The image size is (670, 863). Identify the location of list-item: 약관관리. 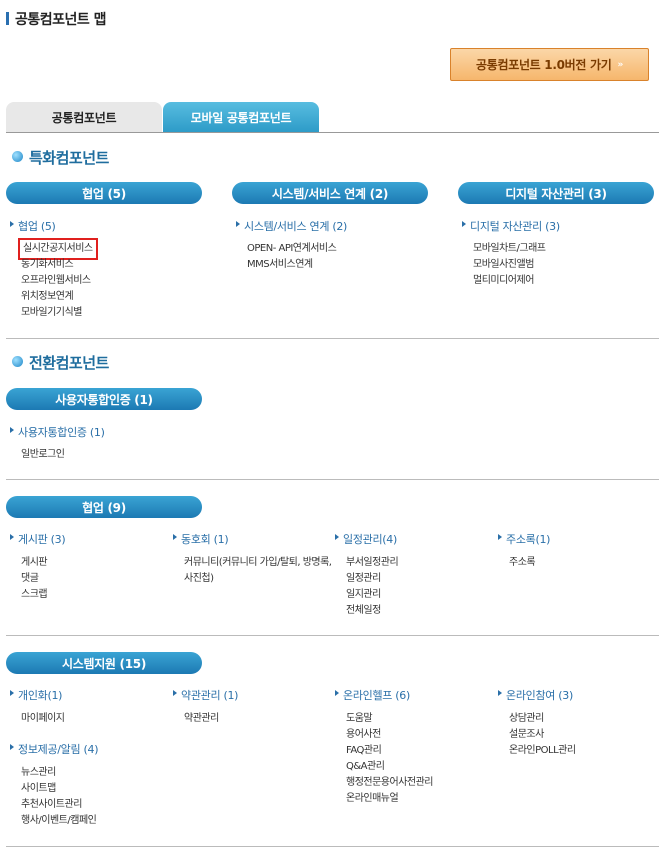
(201, 719).